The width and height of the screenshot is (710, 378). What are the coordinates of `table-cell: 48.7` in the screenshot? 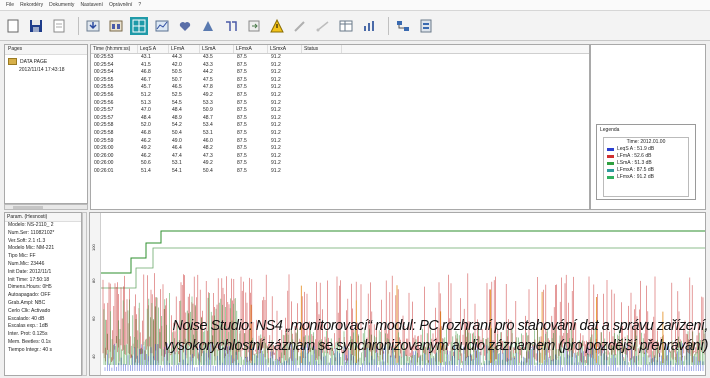 It's located at (208, 117).